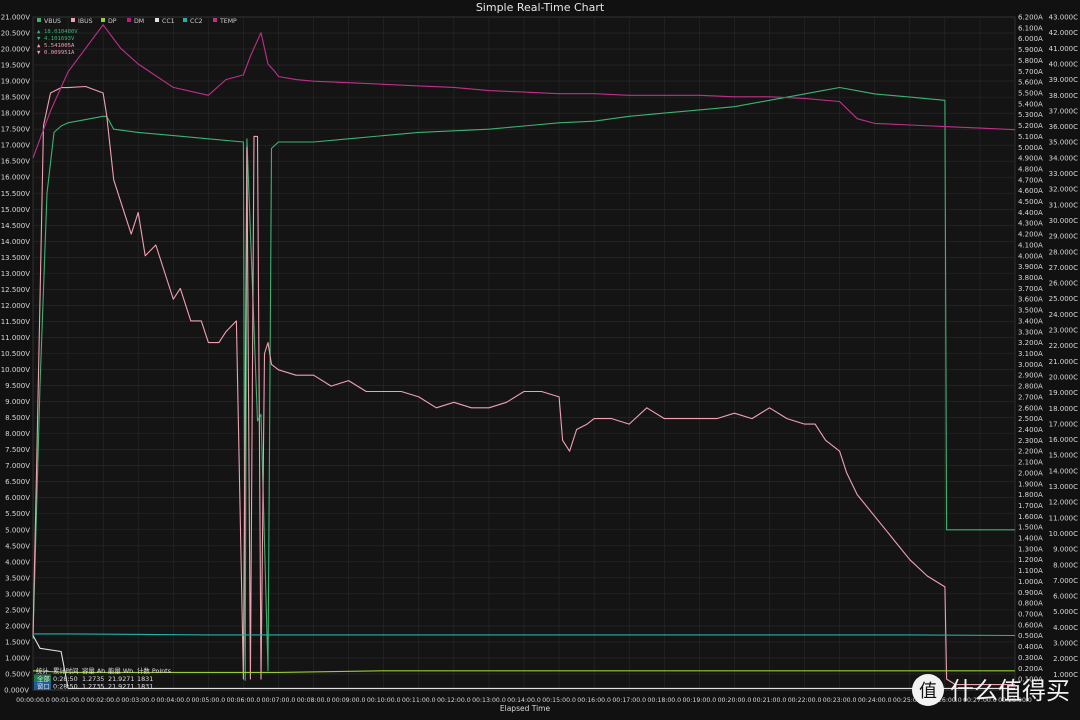 This screenshot has height=720, width=1080. I want to click on y-right-current-tick-label: 4.900A, so click(1030, 159).